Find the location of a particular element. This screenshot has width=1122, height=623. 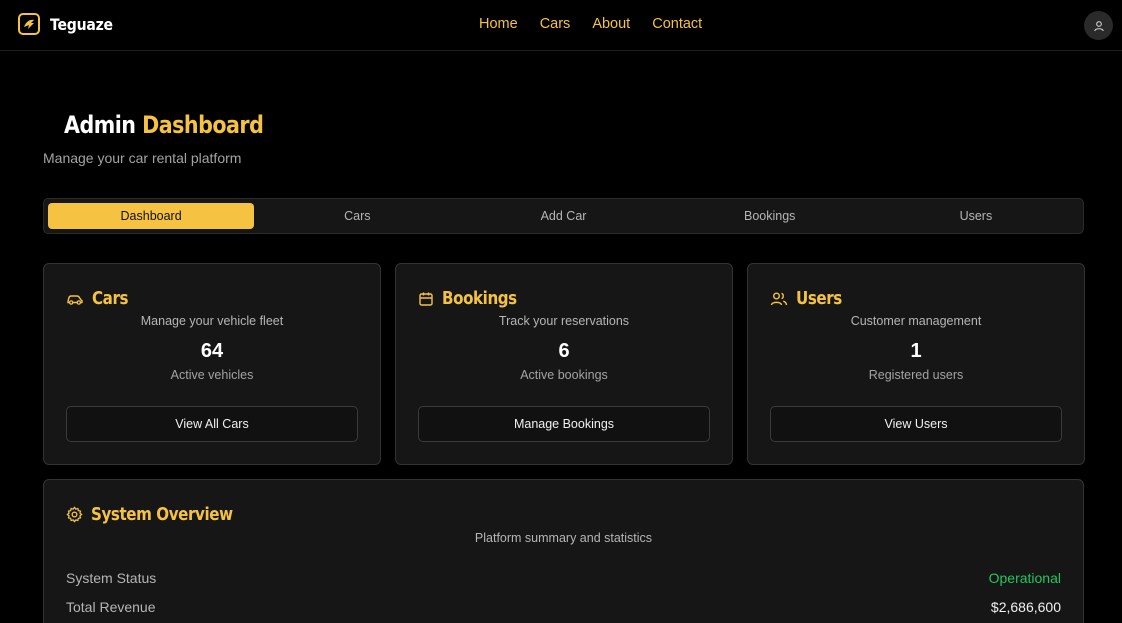

users-icon is located at coordinates (779, 298).